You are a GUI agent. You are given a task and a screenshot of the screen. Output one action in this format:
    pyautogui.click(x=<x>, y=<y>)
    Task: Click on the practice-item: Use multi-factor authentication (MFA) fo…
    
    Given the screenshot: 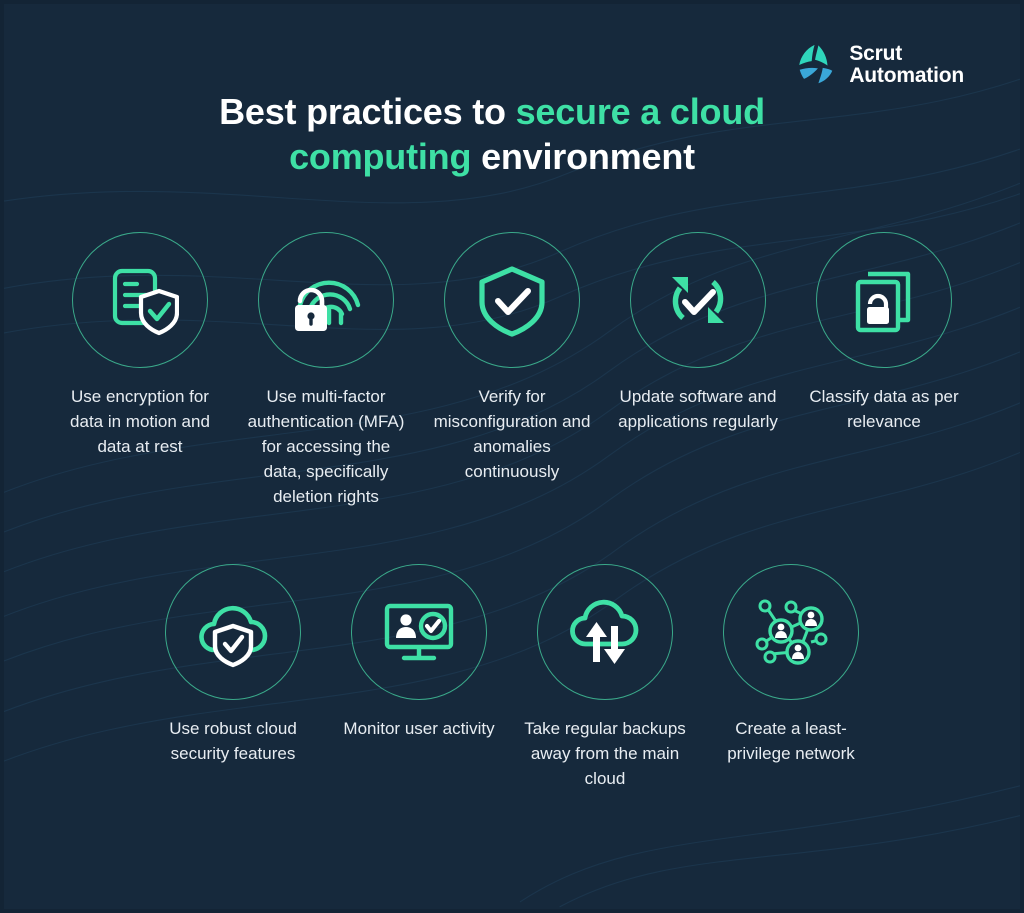 What is the action you would take?
    pyautogui.click(x=326, y=371)
    